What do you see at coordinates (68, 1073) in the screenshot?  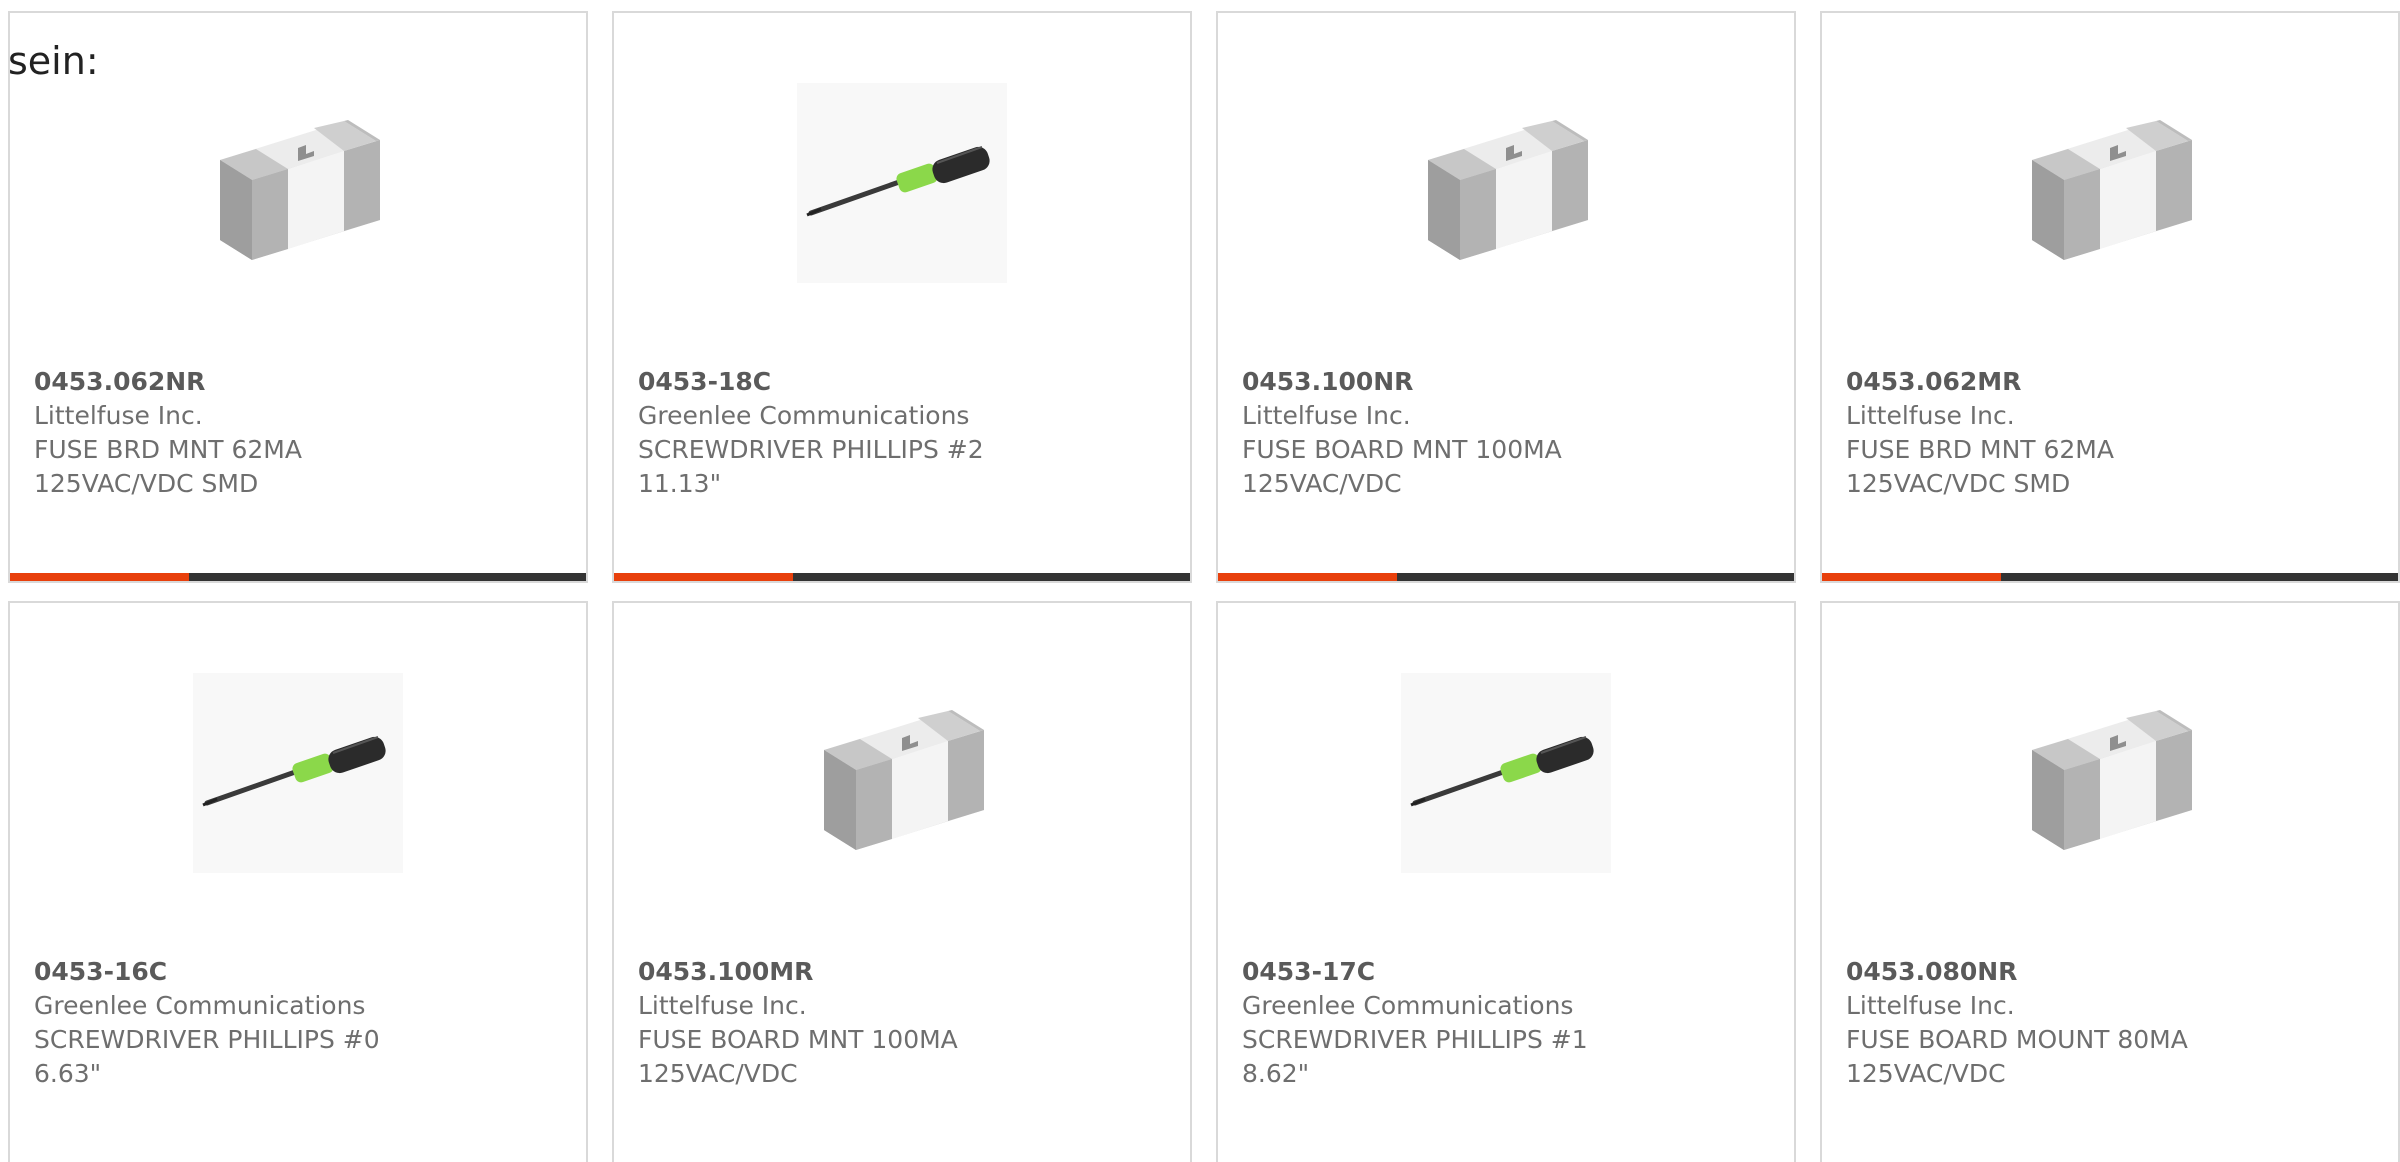 I see `description-line-2: 6.63"` at bounding box center [68, 1073].